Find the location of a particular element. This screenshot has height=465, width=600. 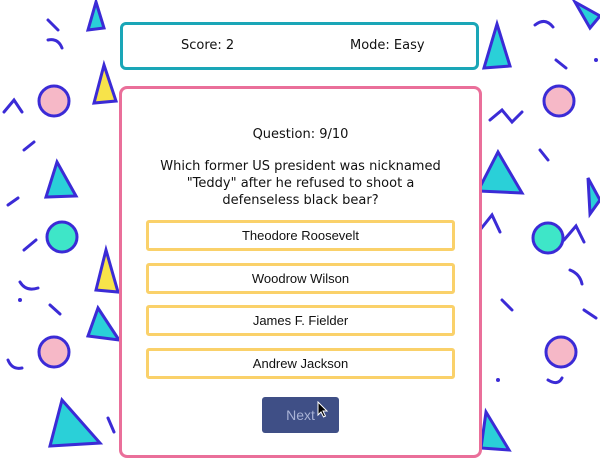

answer-option-1: Theodore Roosevelt is located at coordinates (300, 235).